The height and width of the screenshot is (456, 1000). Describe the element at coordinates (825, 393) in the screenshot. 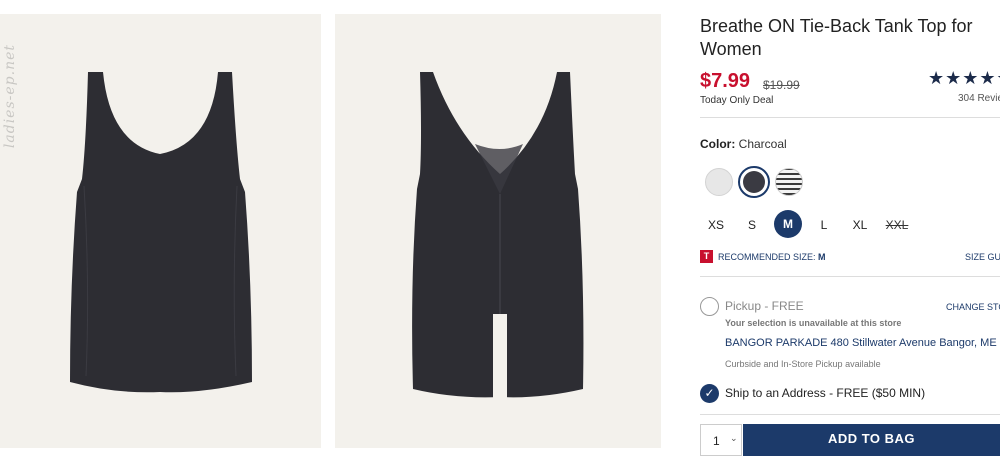

I see `ship-to-address-label: Ship to an Address - FREE ($50 MIN)` at that location.